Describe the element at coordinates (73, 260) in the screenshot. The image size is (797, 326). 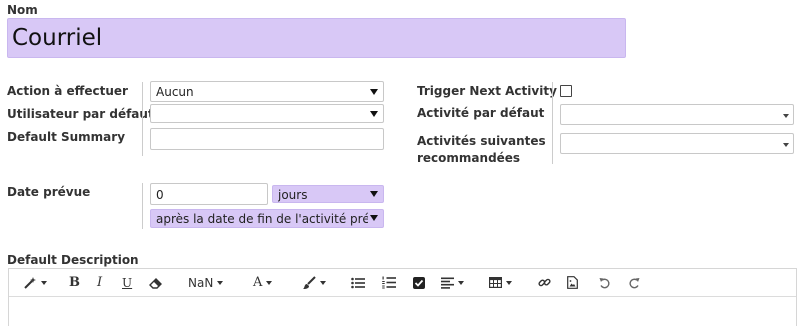
I see `default-description-label: Default Description` at that location.